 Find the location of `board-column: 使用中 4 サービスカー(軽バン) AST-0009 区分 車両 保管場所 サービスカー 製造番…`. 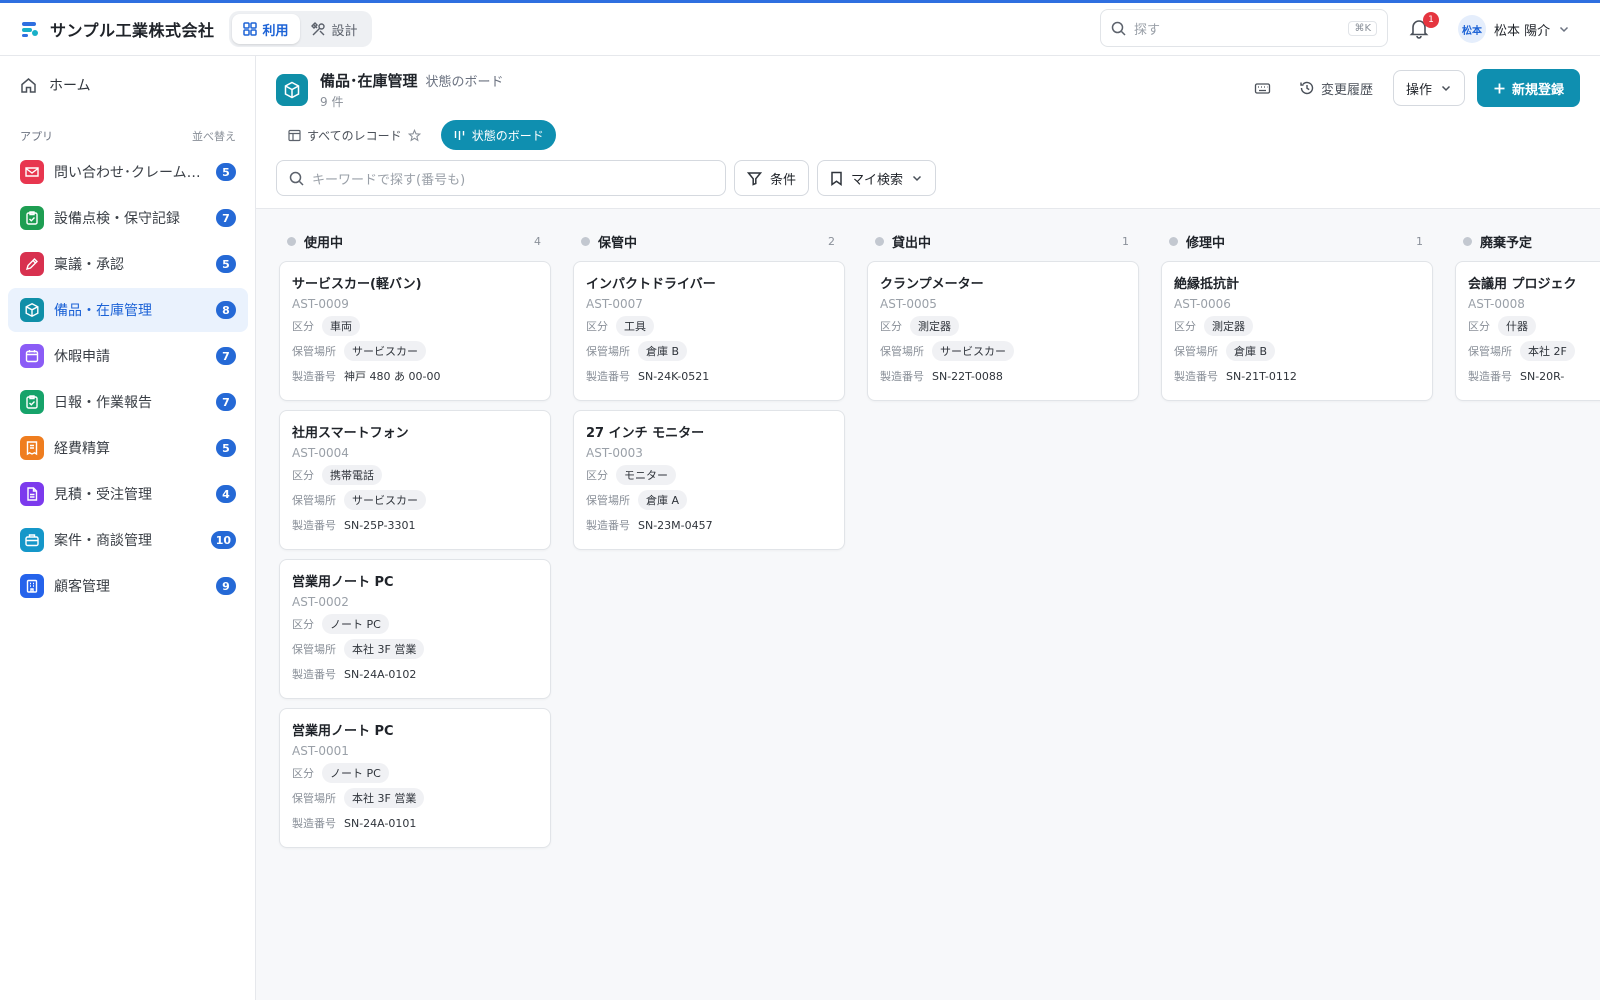

board-column: 使用中 4 サービスカー(軽バン) AST-0009 区分 車両 保管場所 サービスカー 製造番… is located at coordinates (415, 543).